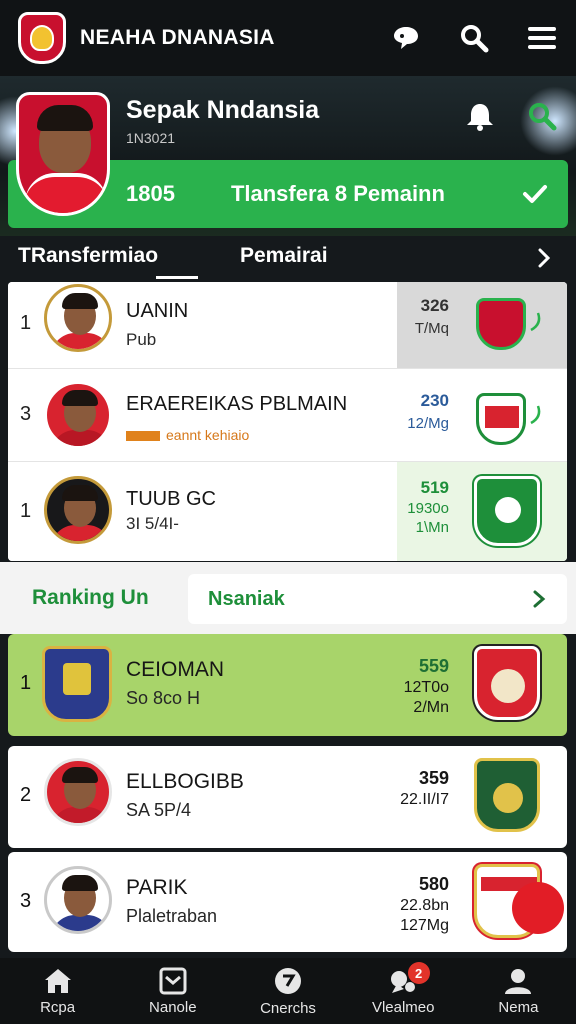 This screenshot has height=1024, width=576. I want to click on red-dot-icon, so click(538, 908).